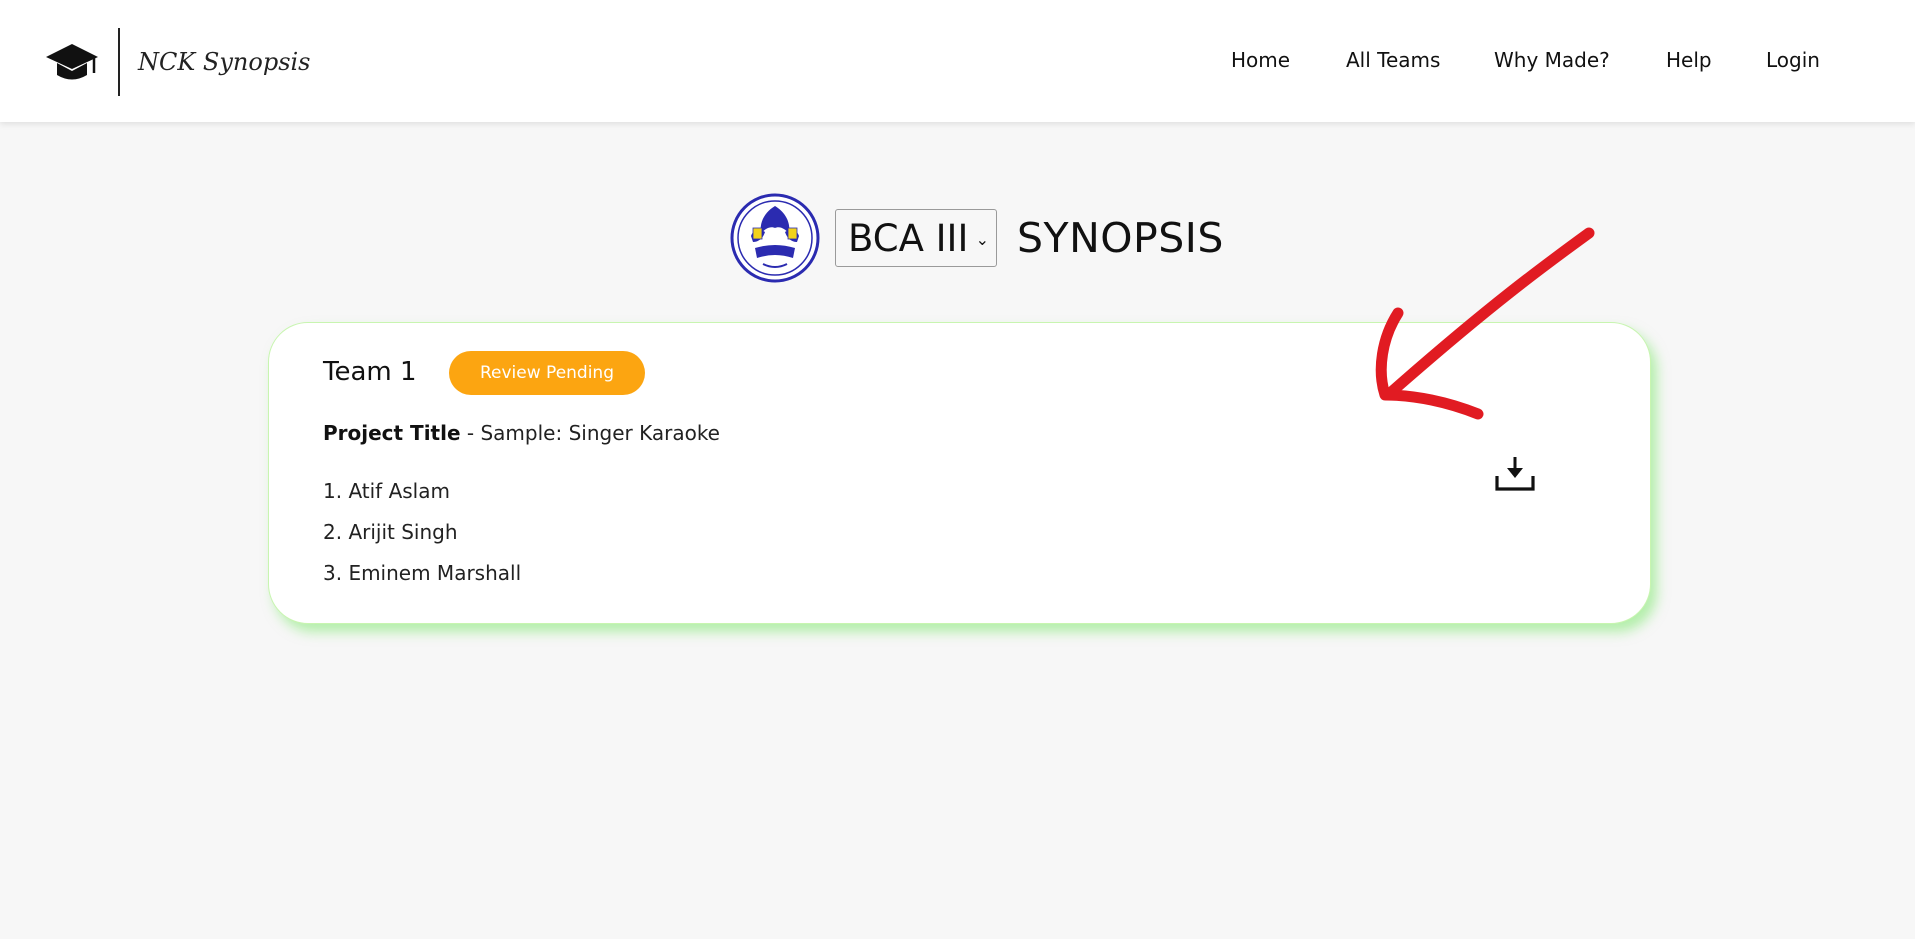  What do you see at coordinates (1485, 320) in the screenshot?
I see `red-arrow-annotation` at bounding box center [1485, 320].